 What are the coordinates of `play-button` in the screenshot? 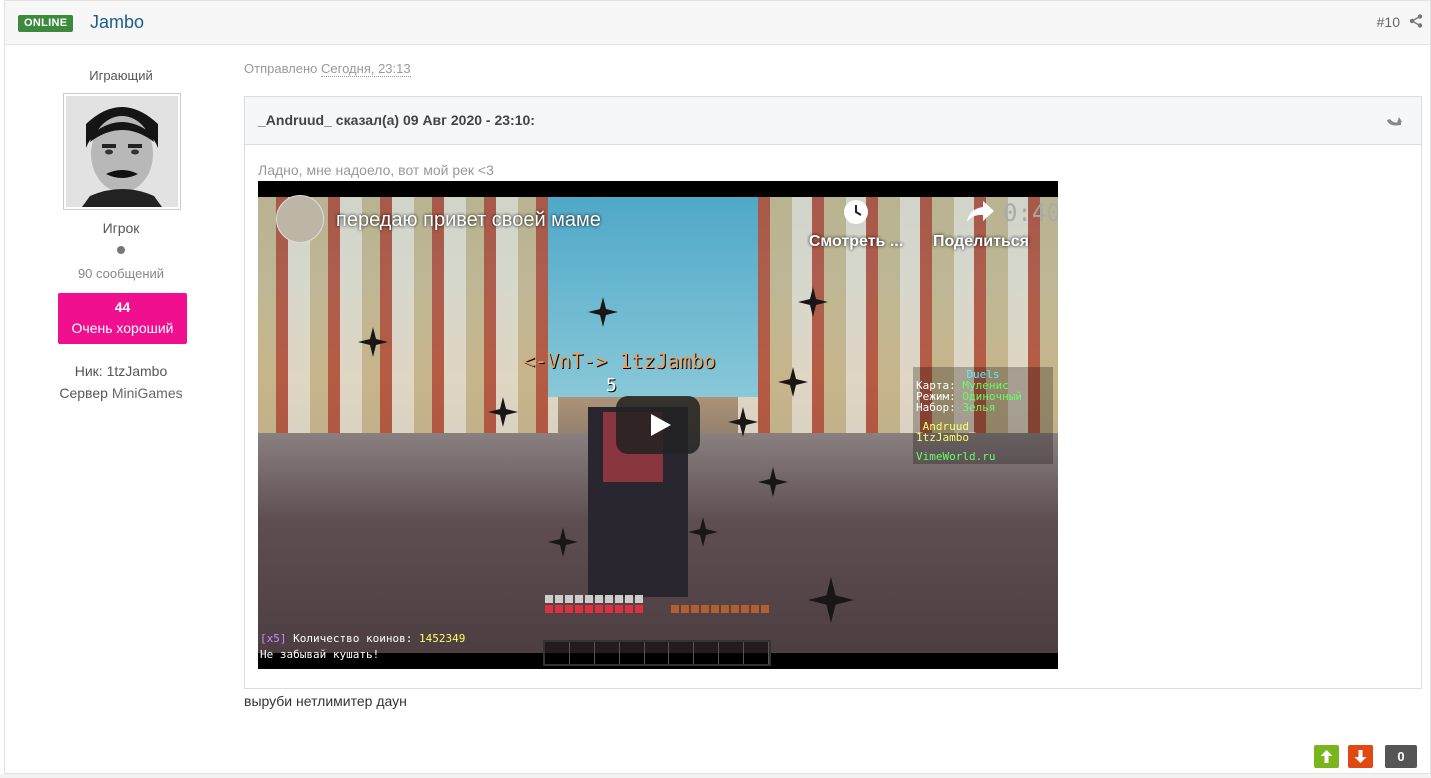 It's located at (658, 425).